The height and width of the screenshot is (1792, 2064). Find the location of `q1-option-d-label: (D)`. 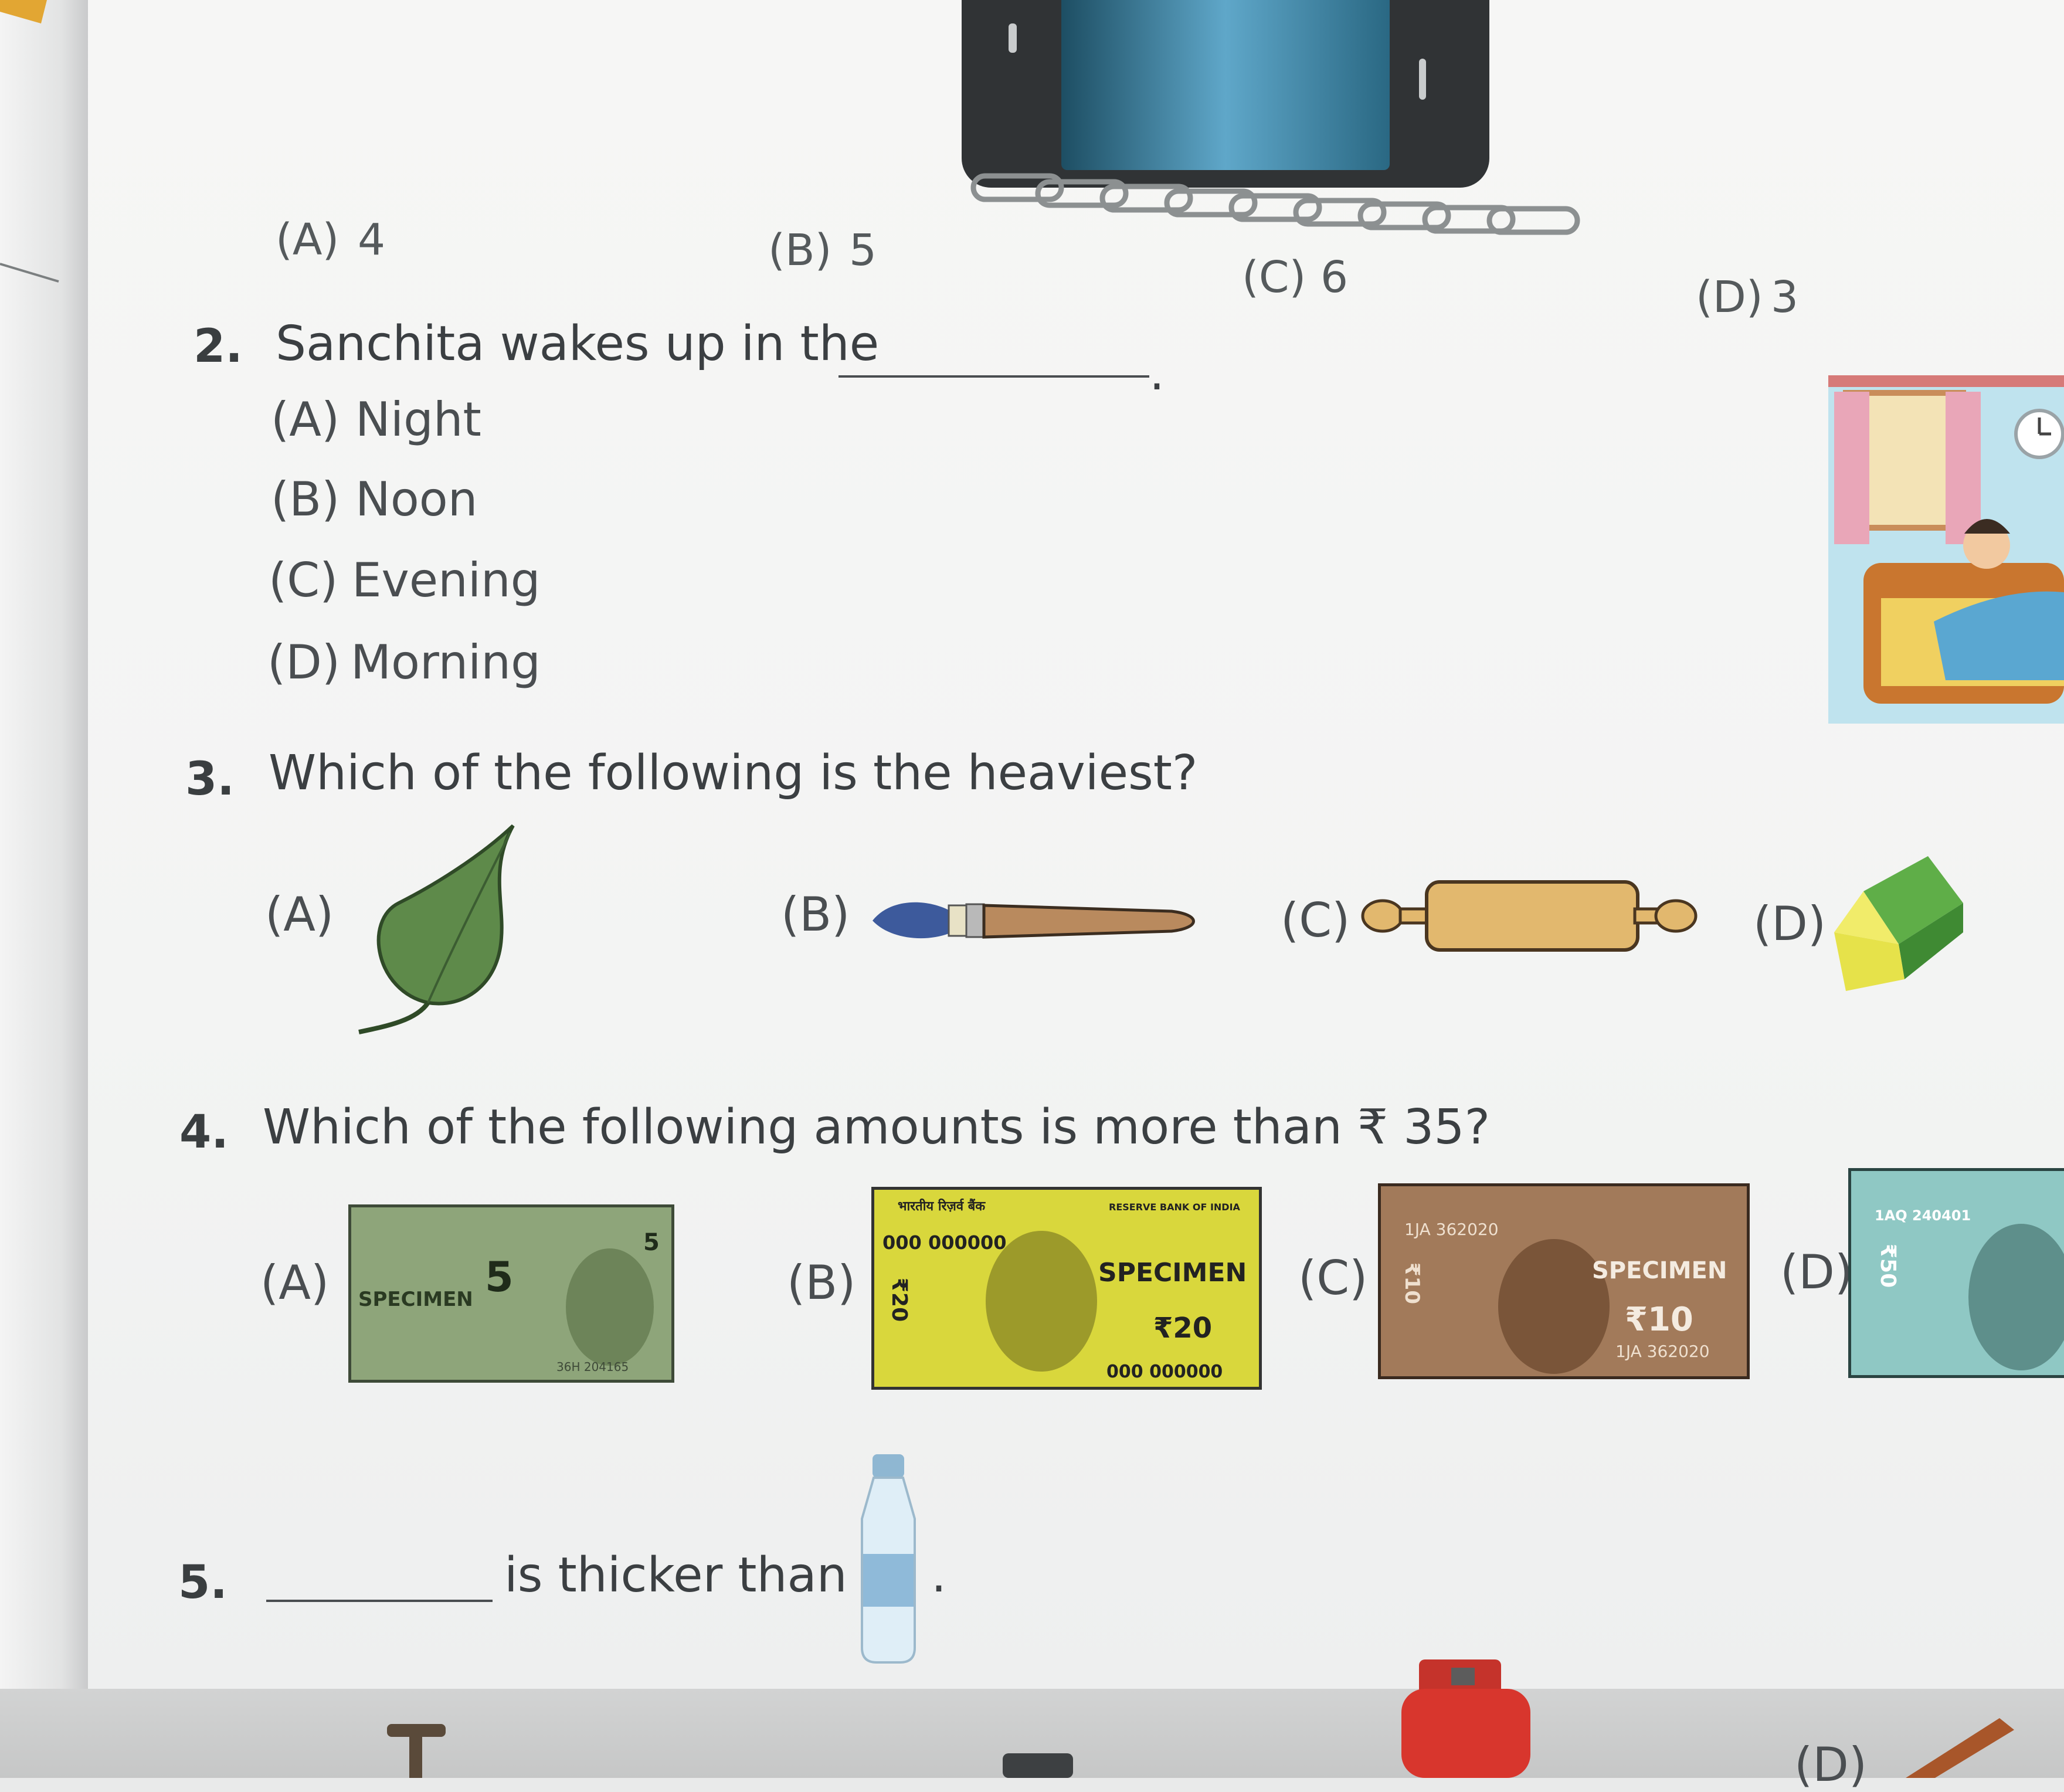

q1-option-d-label: (D) is located at coordinates (1729, 297).